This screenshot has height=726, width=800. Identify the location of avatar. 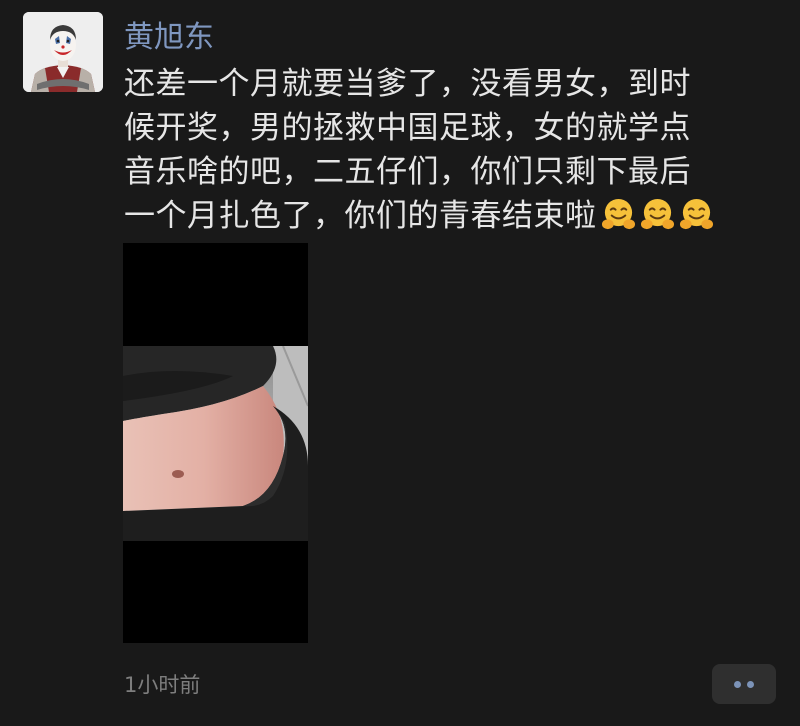
(63, 52).